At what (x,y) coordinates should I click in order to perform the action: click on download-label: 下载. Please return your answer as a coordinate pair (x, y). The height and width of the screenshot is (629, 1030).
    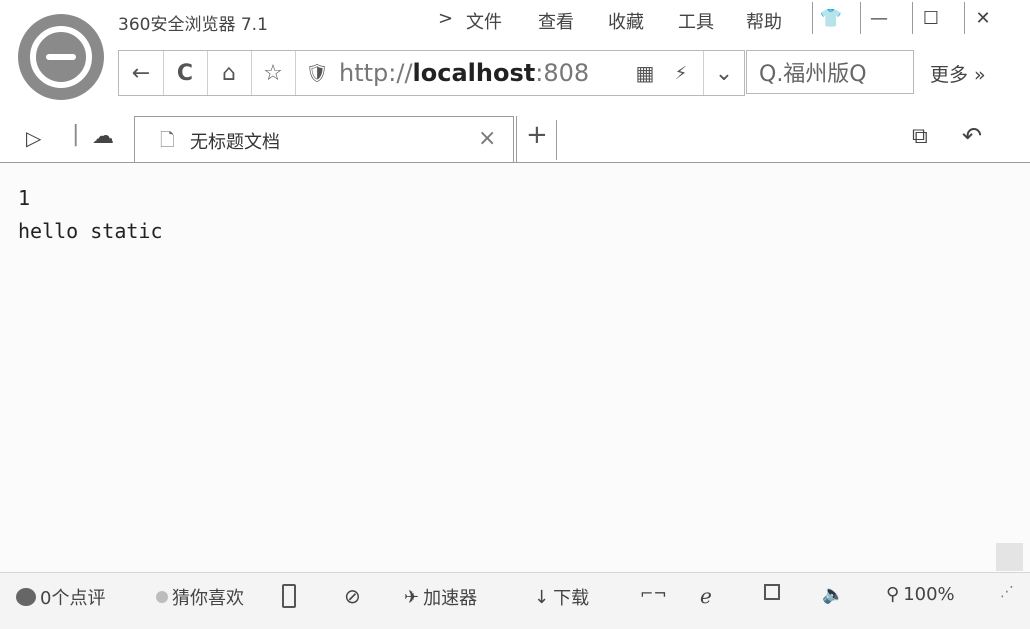
    Looking at the image, I should click on (571, 598).